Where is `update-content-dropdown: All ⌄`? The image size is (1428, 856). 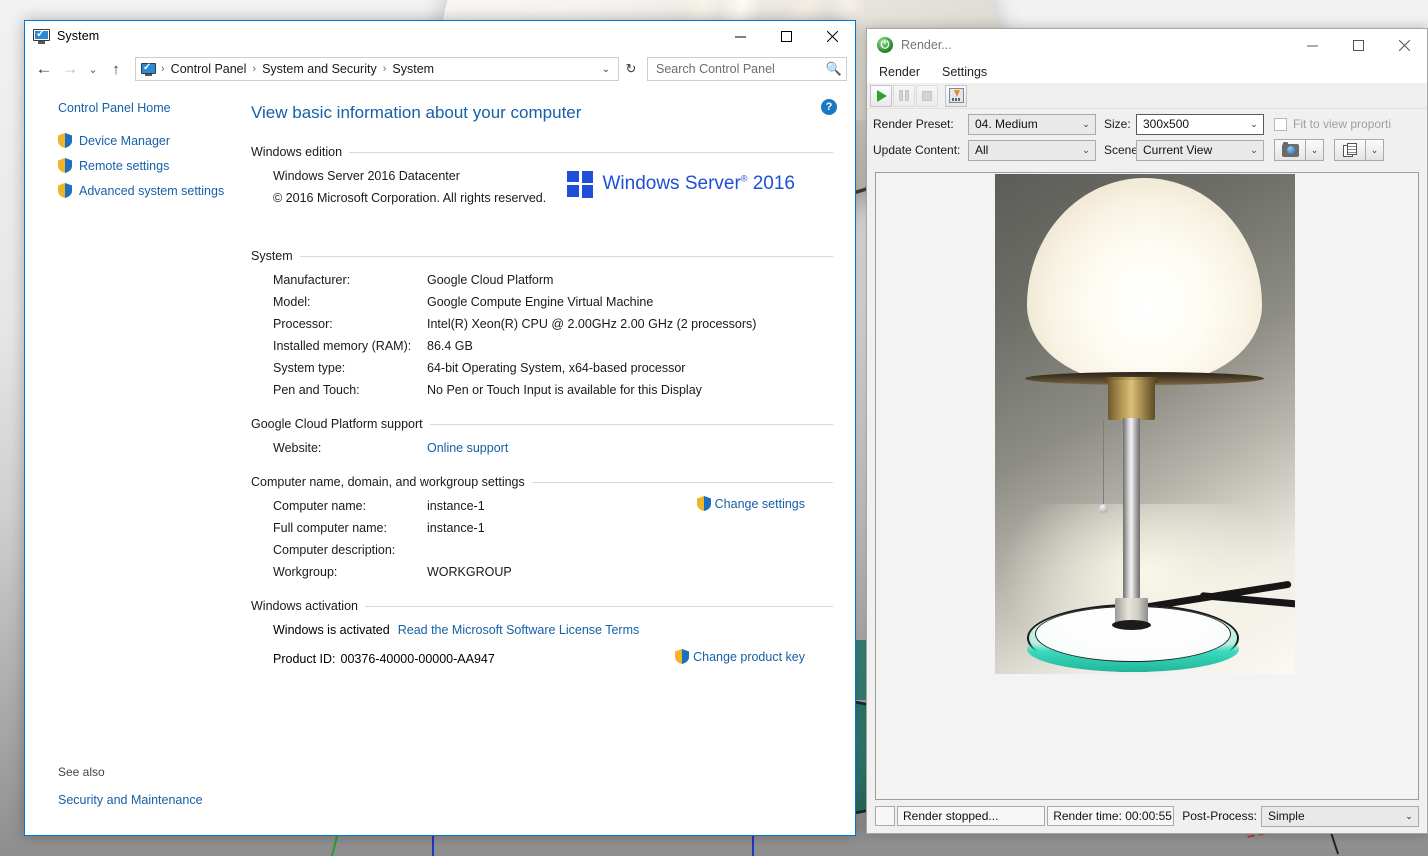 update-content-dropdown: All ⌄ is located at coordinates (1032, 150).